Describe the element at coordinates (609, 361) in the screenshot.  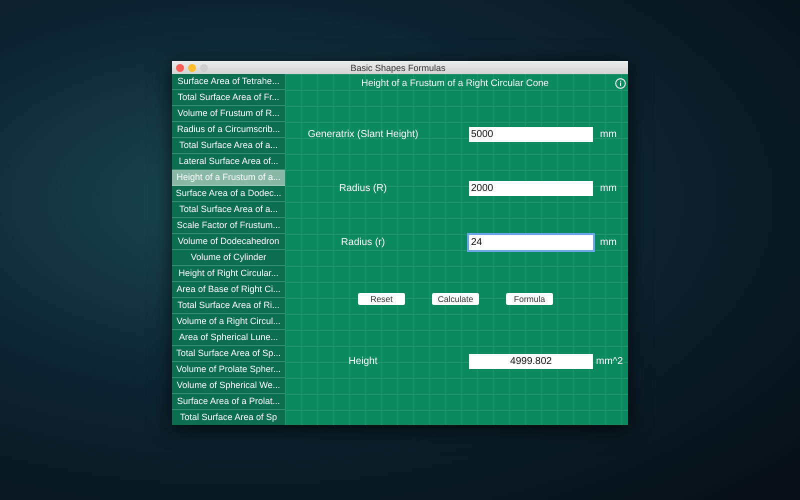
I see `unit-label: mm^2` at that location.